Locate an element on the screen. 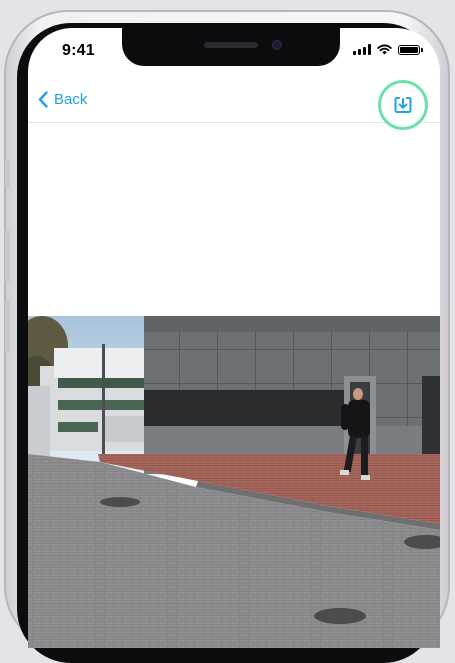 Image resolution: width=455 pixels, height=663 pixels. chevron-left-icon is located at coordinates (43, 99).